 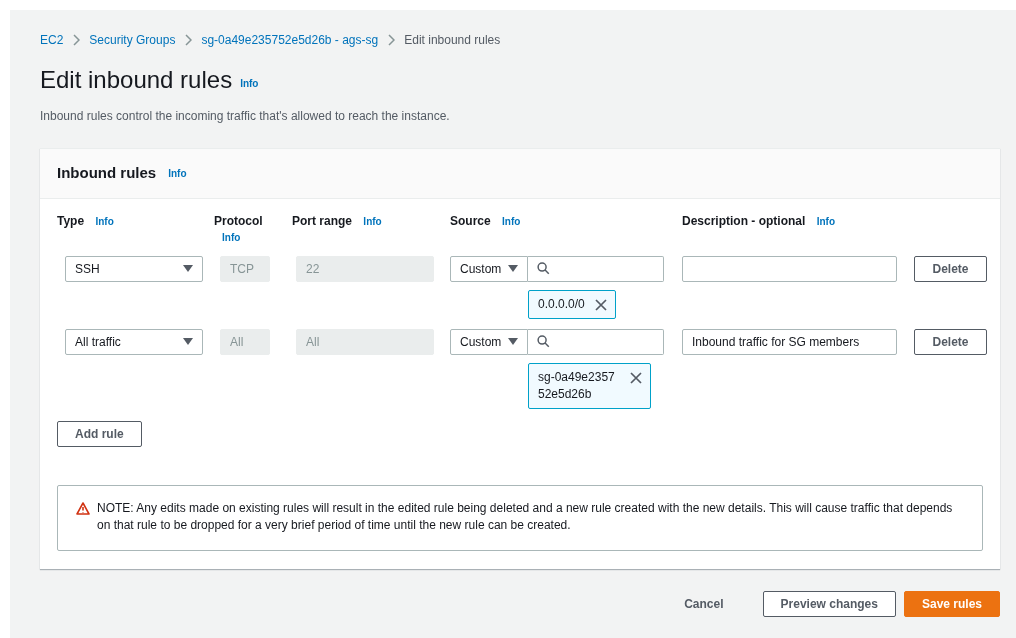 What do you see at coordinates (136, 80) in the screenshot?
I see `page-title: Edit inbound rules` at bounding box center [136, 80].